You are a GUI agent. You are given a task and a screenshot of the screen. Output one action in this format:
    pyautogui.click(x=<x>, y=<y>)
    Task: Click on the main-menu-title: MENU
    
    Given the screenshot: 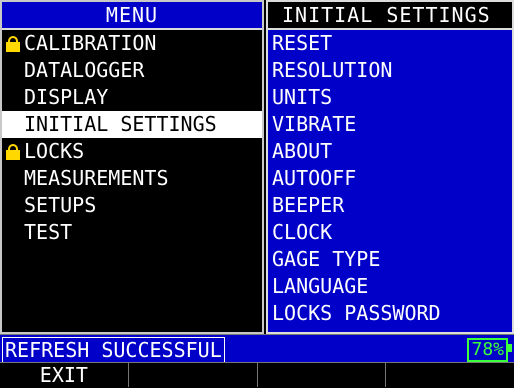 What is the action you would take?
    pyautogui.click(x=132, y=16)
    